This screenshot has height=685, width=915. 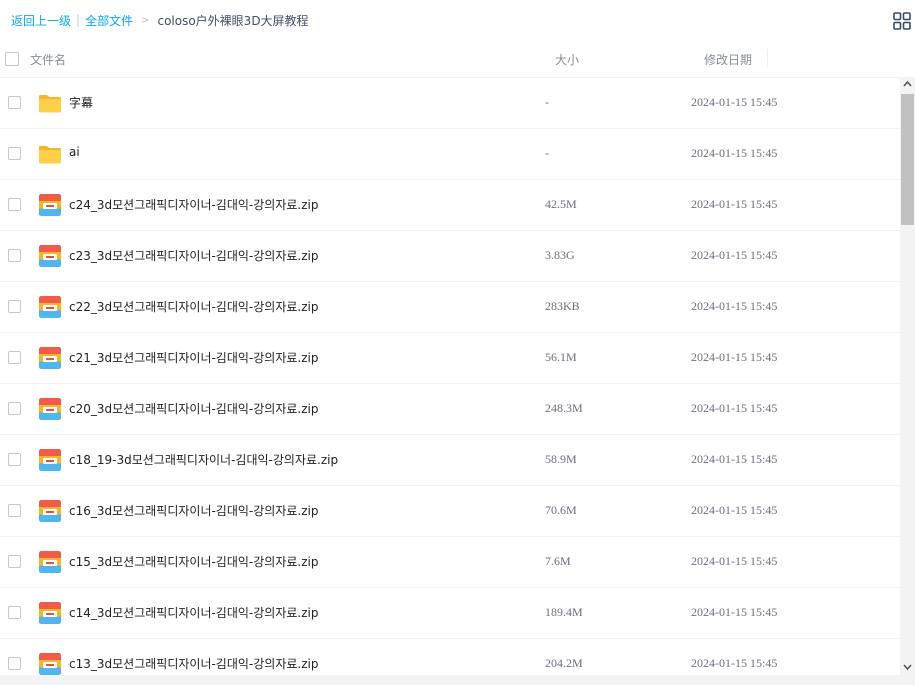 I want to click on select-all-checkbox, so click(x=12, y=59).